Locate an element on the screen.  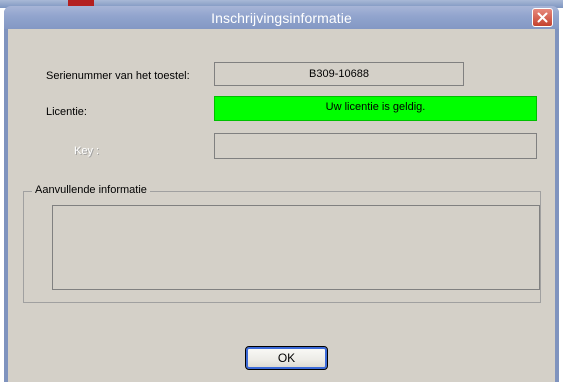
close-icon is located at coordinates (542, 17).